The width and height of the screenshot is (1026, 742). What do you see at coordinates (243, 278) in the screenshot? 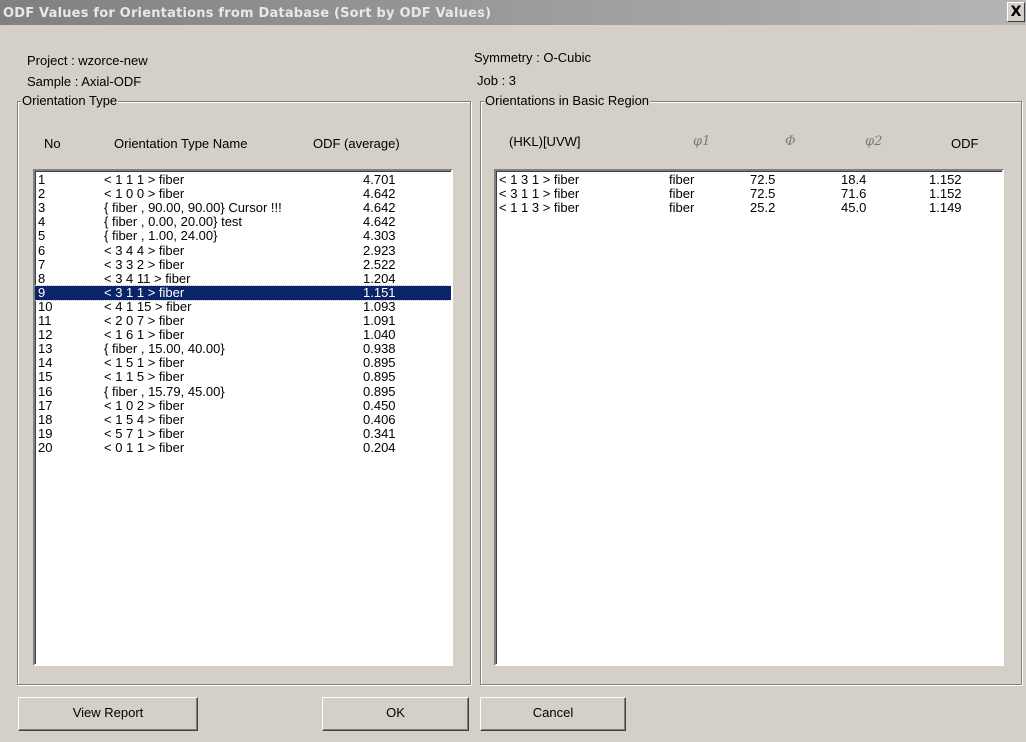
I see `orientation-row: 8 < 3 4 11 > fiber 1.204` at bounding box center [243, 278].